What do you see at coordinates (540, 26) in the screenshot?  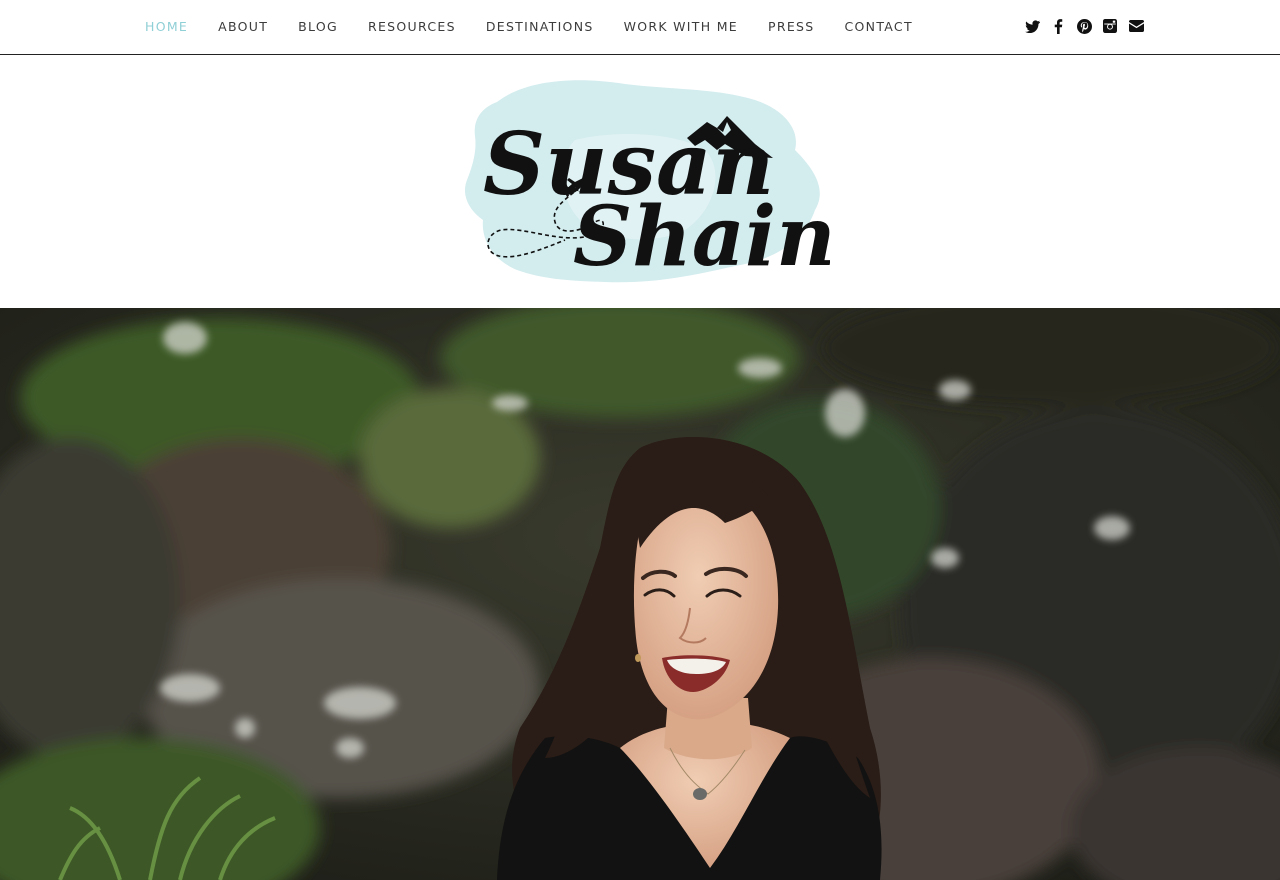 I see `nav-item-destinations: DESTINATIONS` at bounding box center [540, 26].